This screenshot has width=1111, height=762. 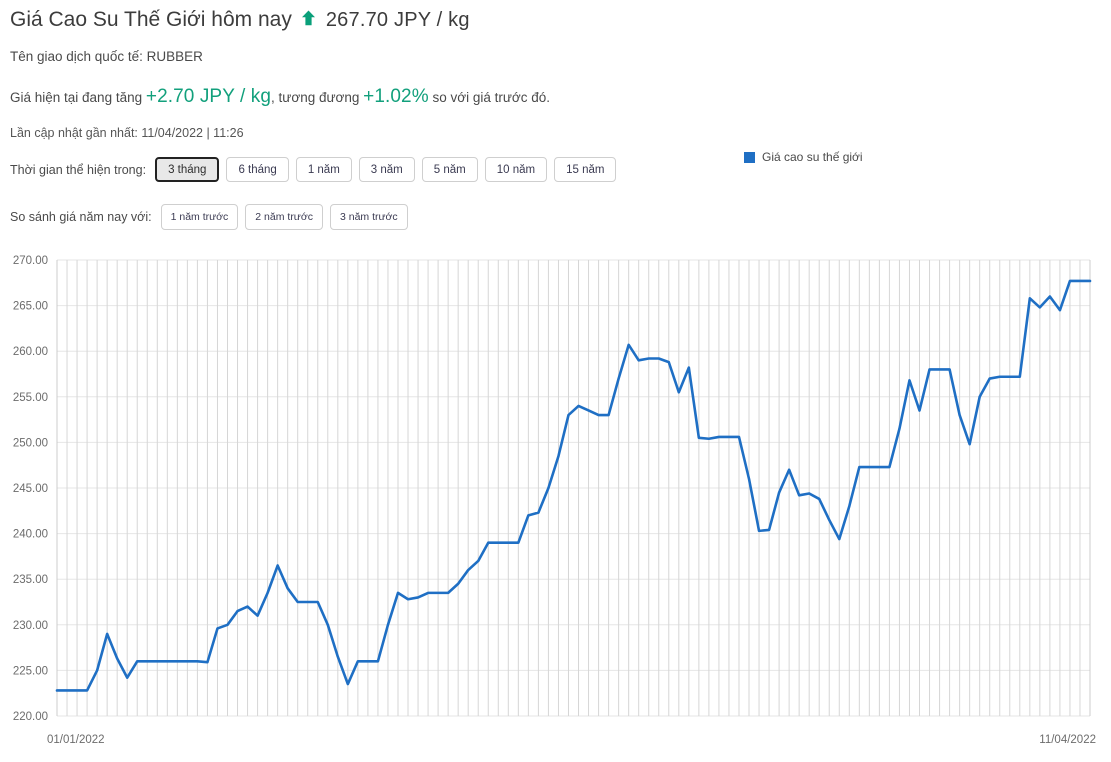 I want to click on compare-button-2: 3 năm trước, so click(x=368, y=217).